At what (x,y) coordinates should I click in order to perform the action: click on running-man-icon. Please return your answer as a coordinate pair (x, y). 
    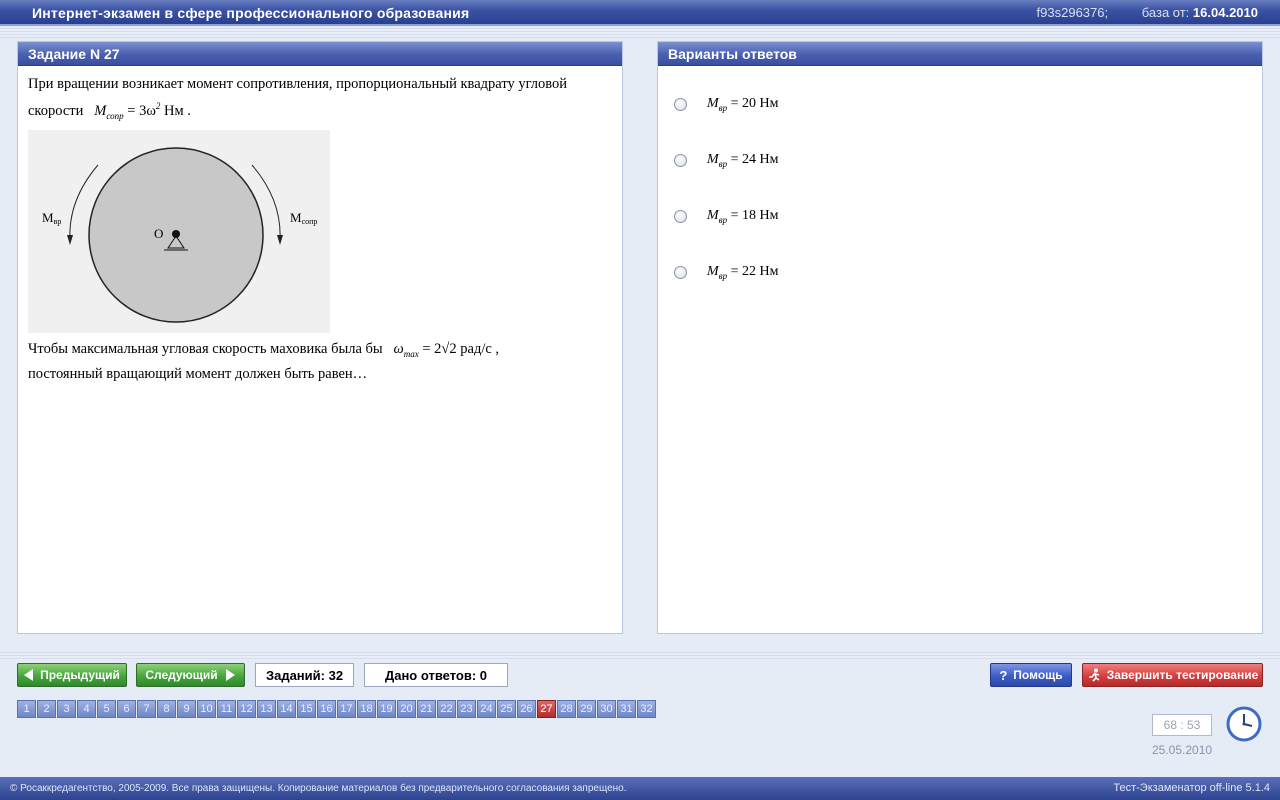
    Looking at the image, I should click on (1094, 675).